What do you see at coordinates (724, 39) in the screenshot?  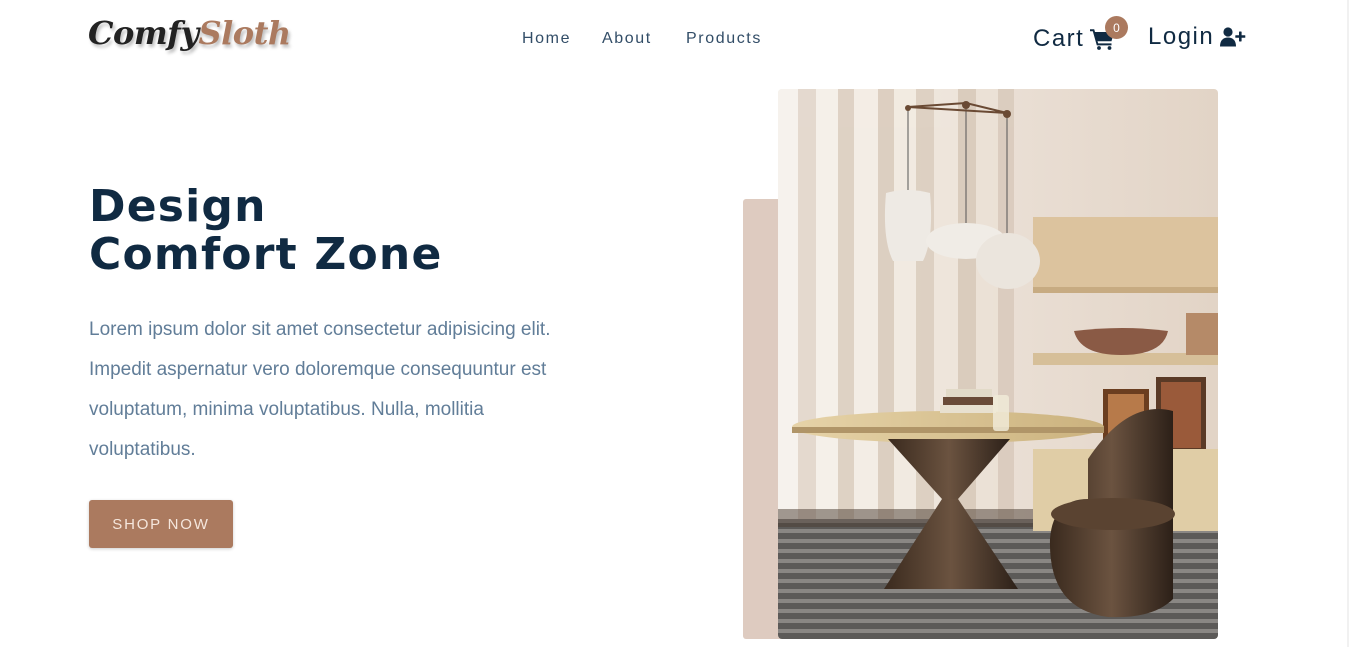 I see `nav-link-products: Products` at bounding box center [724, 39].